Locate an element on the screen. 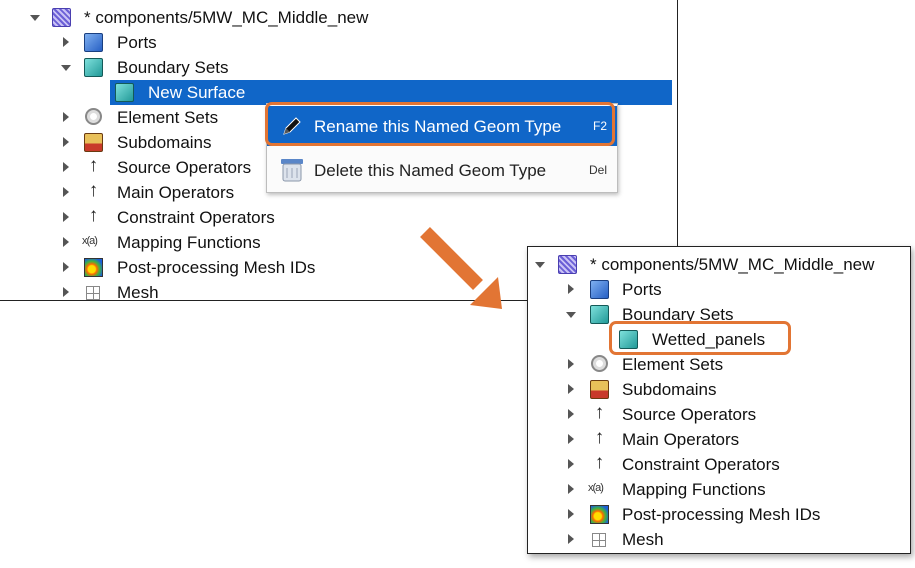 Image resolution: width=915 pixels, height=568 pixels. tree-root: * components/5MW_MC_Middle_new is located at coordinates (719, 264).